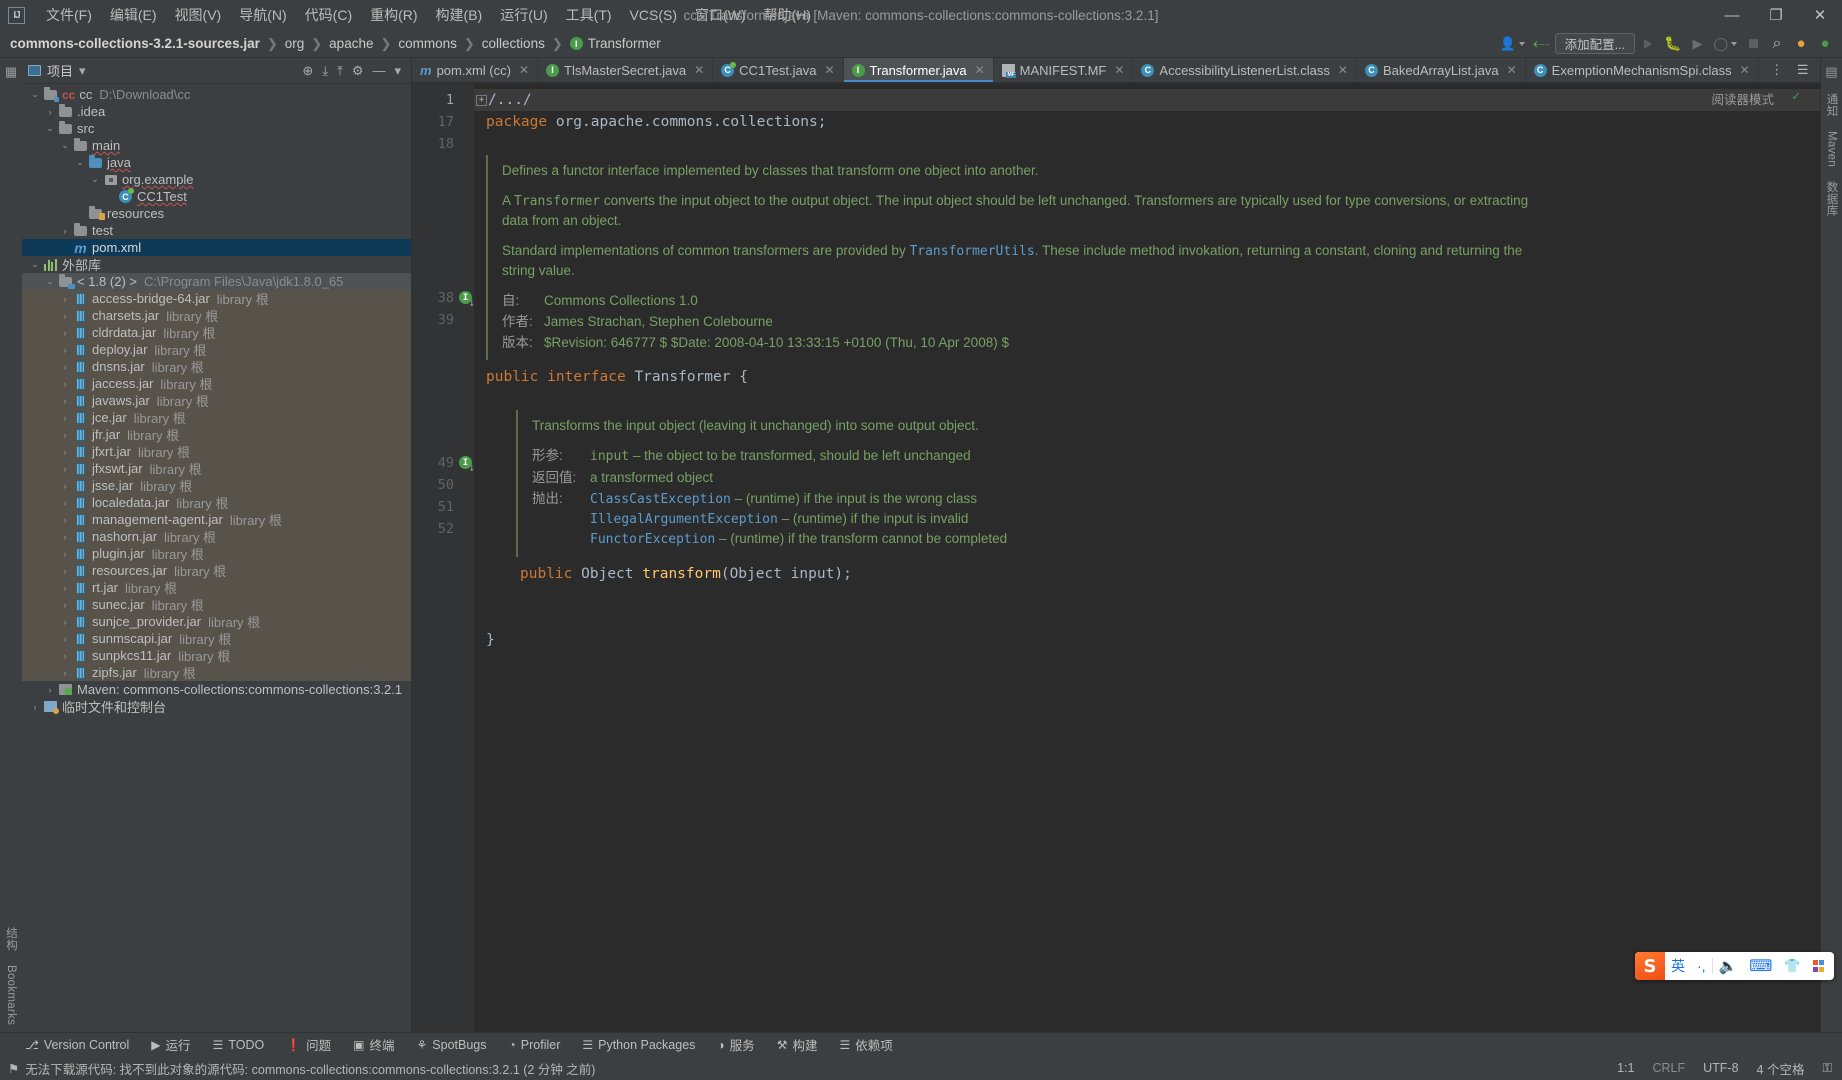 This screenshot has height=1080, width=1842. Describe the element at coordinates (135, 43) in the screenshot. I see `breadcrumb-jar: commons-collections-3.2.1-sources.jar` at that location.